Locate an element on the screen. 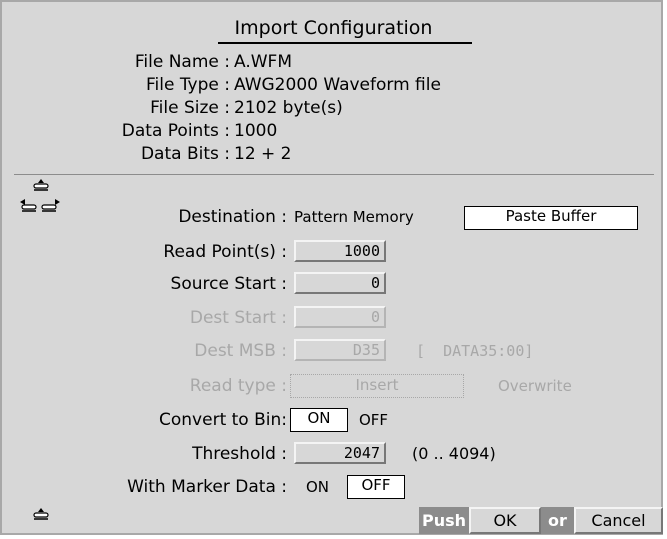 This screenshot has width=667, height=539. threshold-label: Threshold : is located at coordinates (239, 454).